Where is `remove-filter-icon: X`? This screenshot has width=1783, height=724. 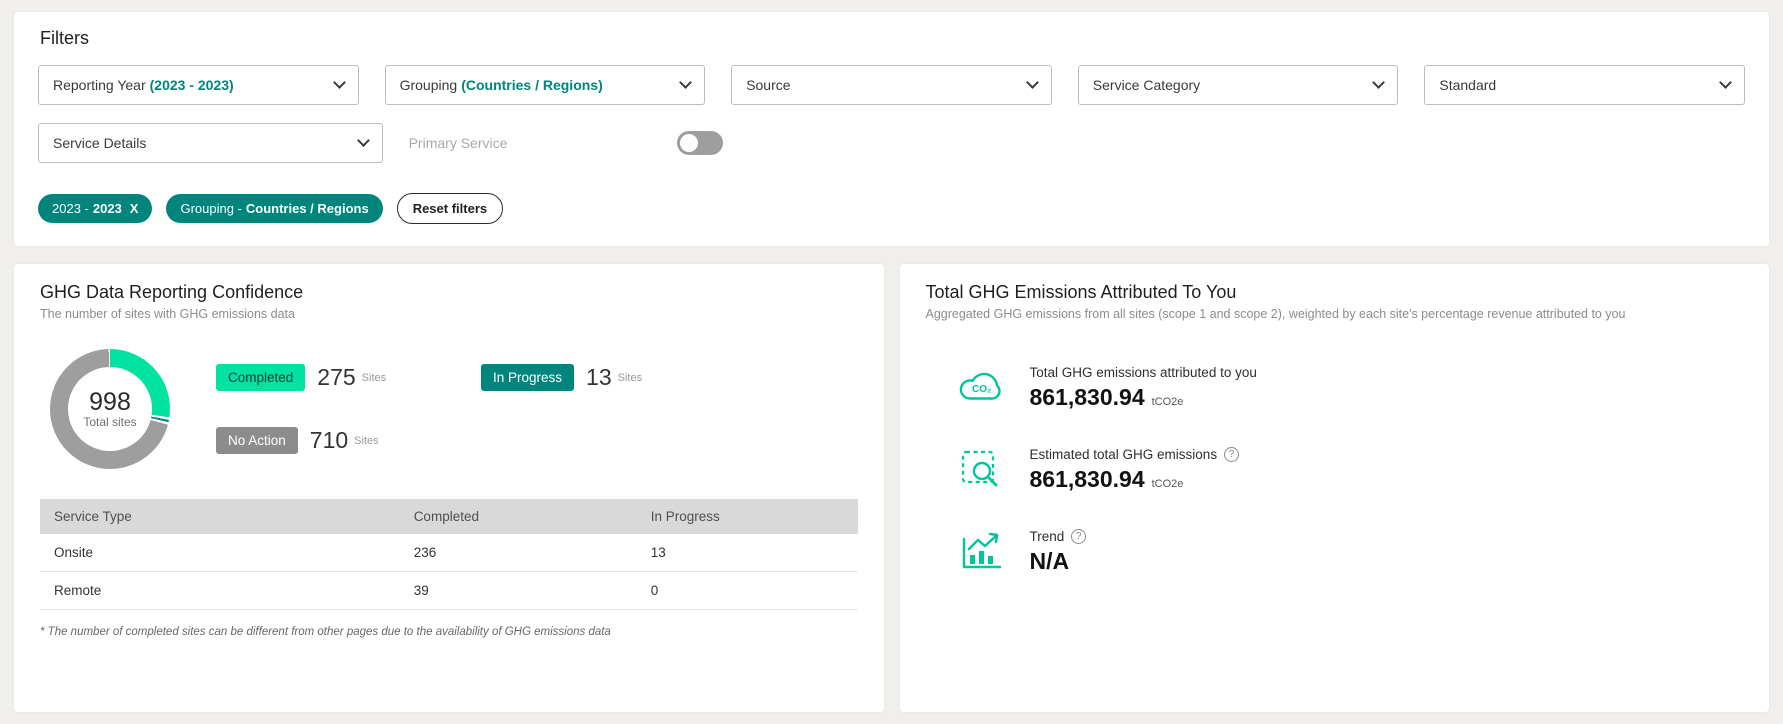 remove-filter-icon: X is located at coordinates (134, 208).